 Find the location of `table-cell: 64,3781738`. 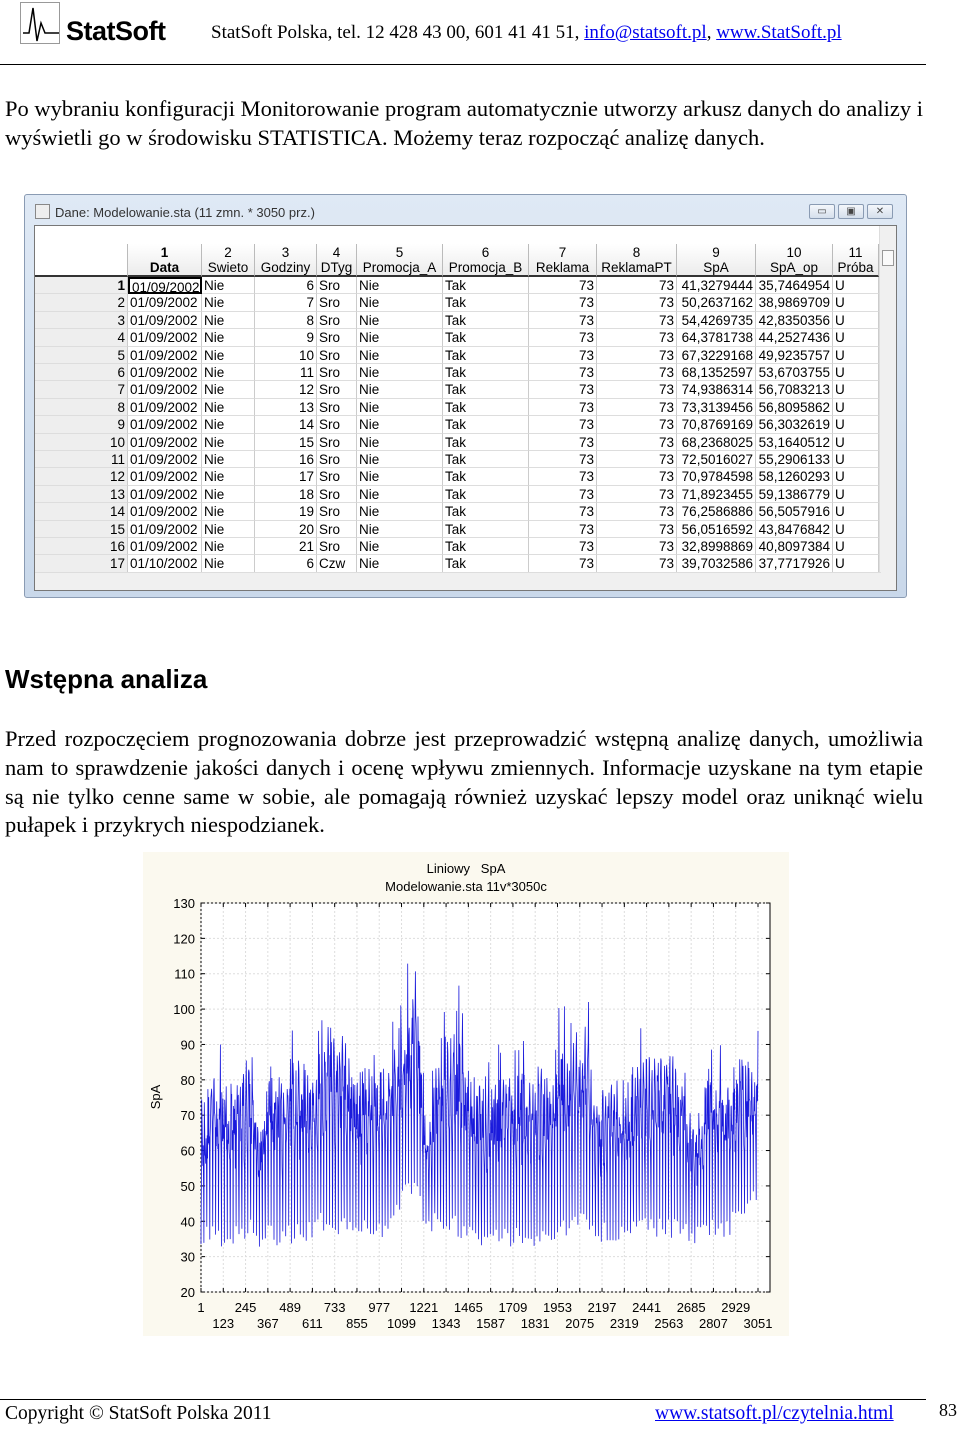

table-cell: 64,3781738 is located at coordinates (716, 338).